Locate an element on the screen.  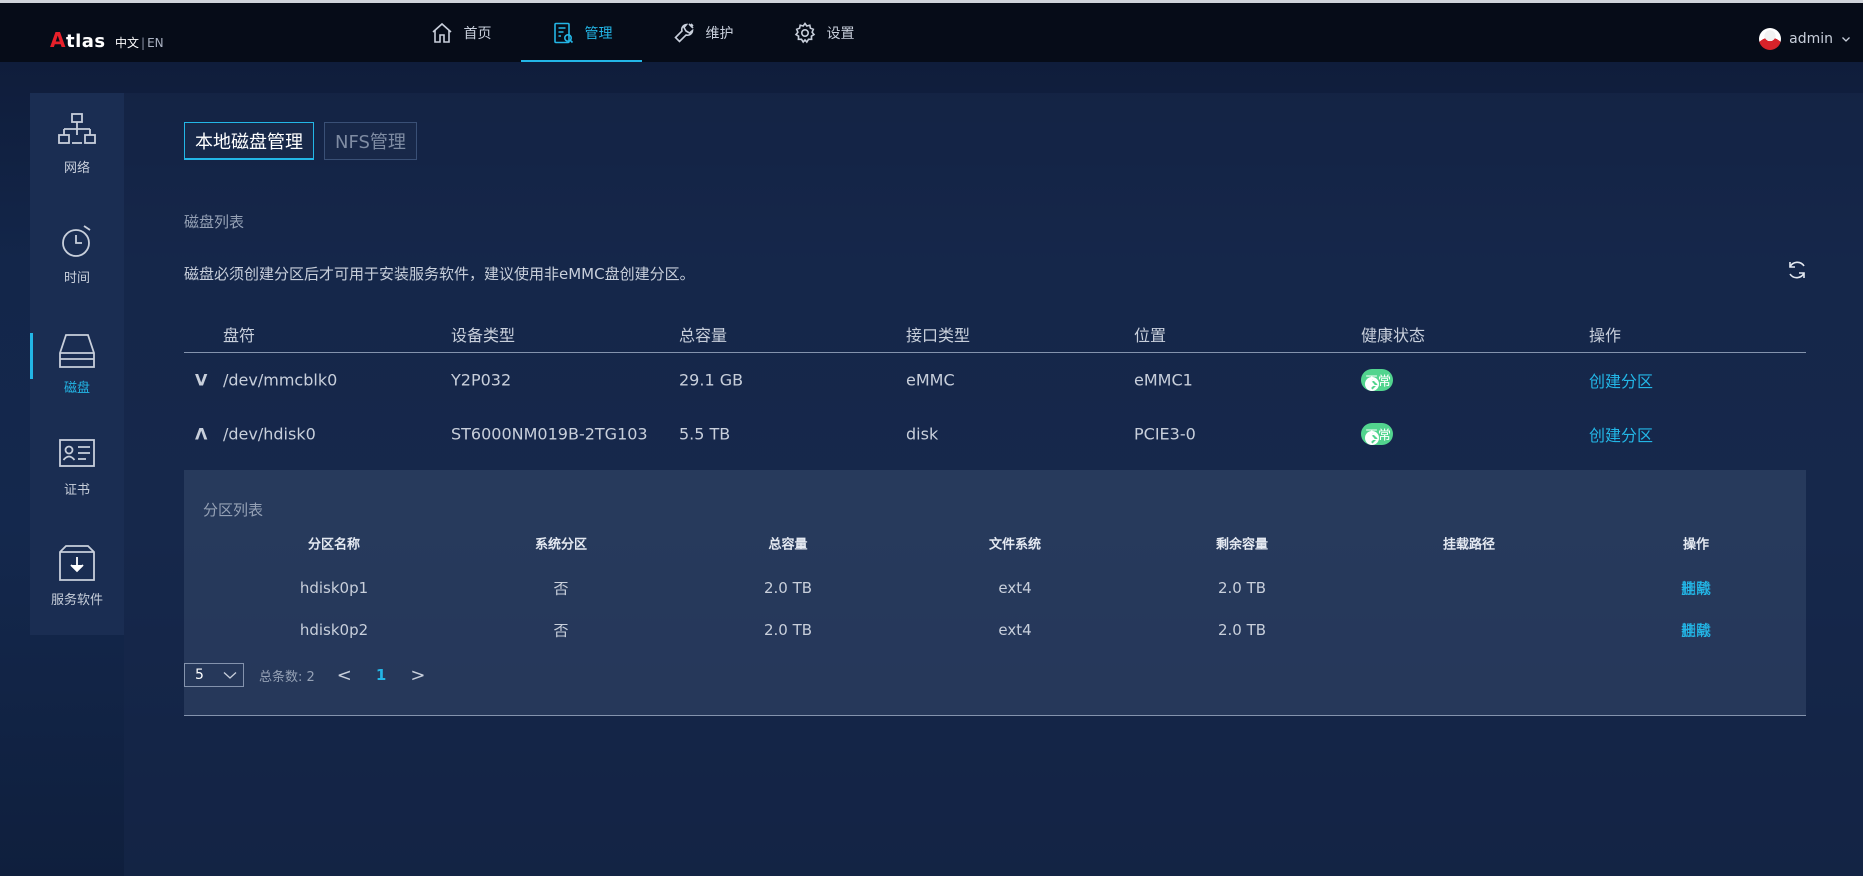
sidebar-item-network: 网络 is located at coordinates (77, 143).